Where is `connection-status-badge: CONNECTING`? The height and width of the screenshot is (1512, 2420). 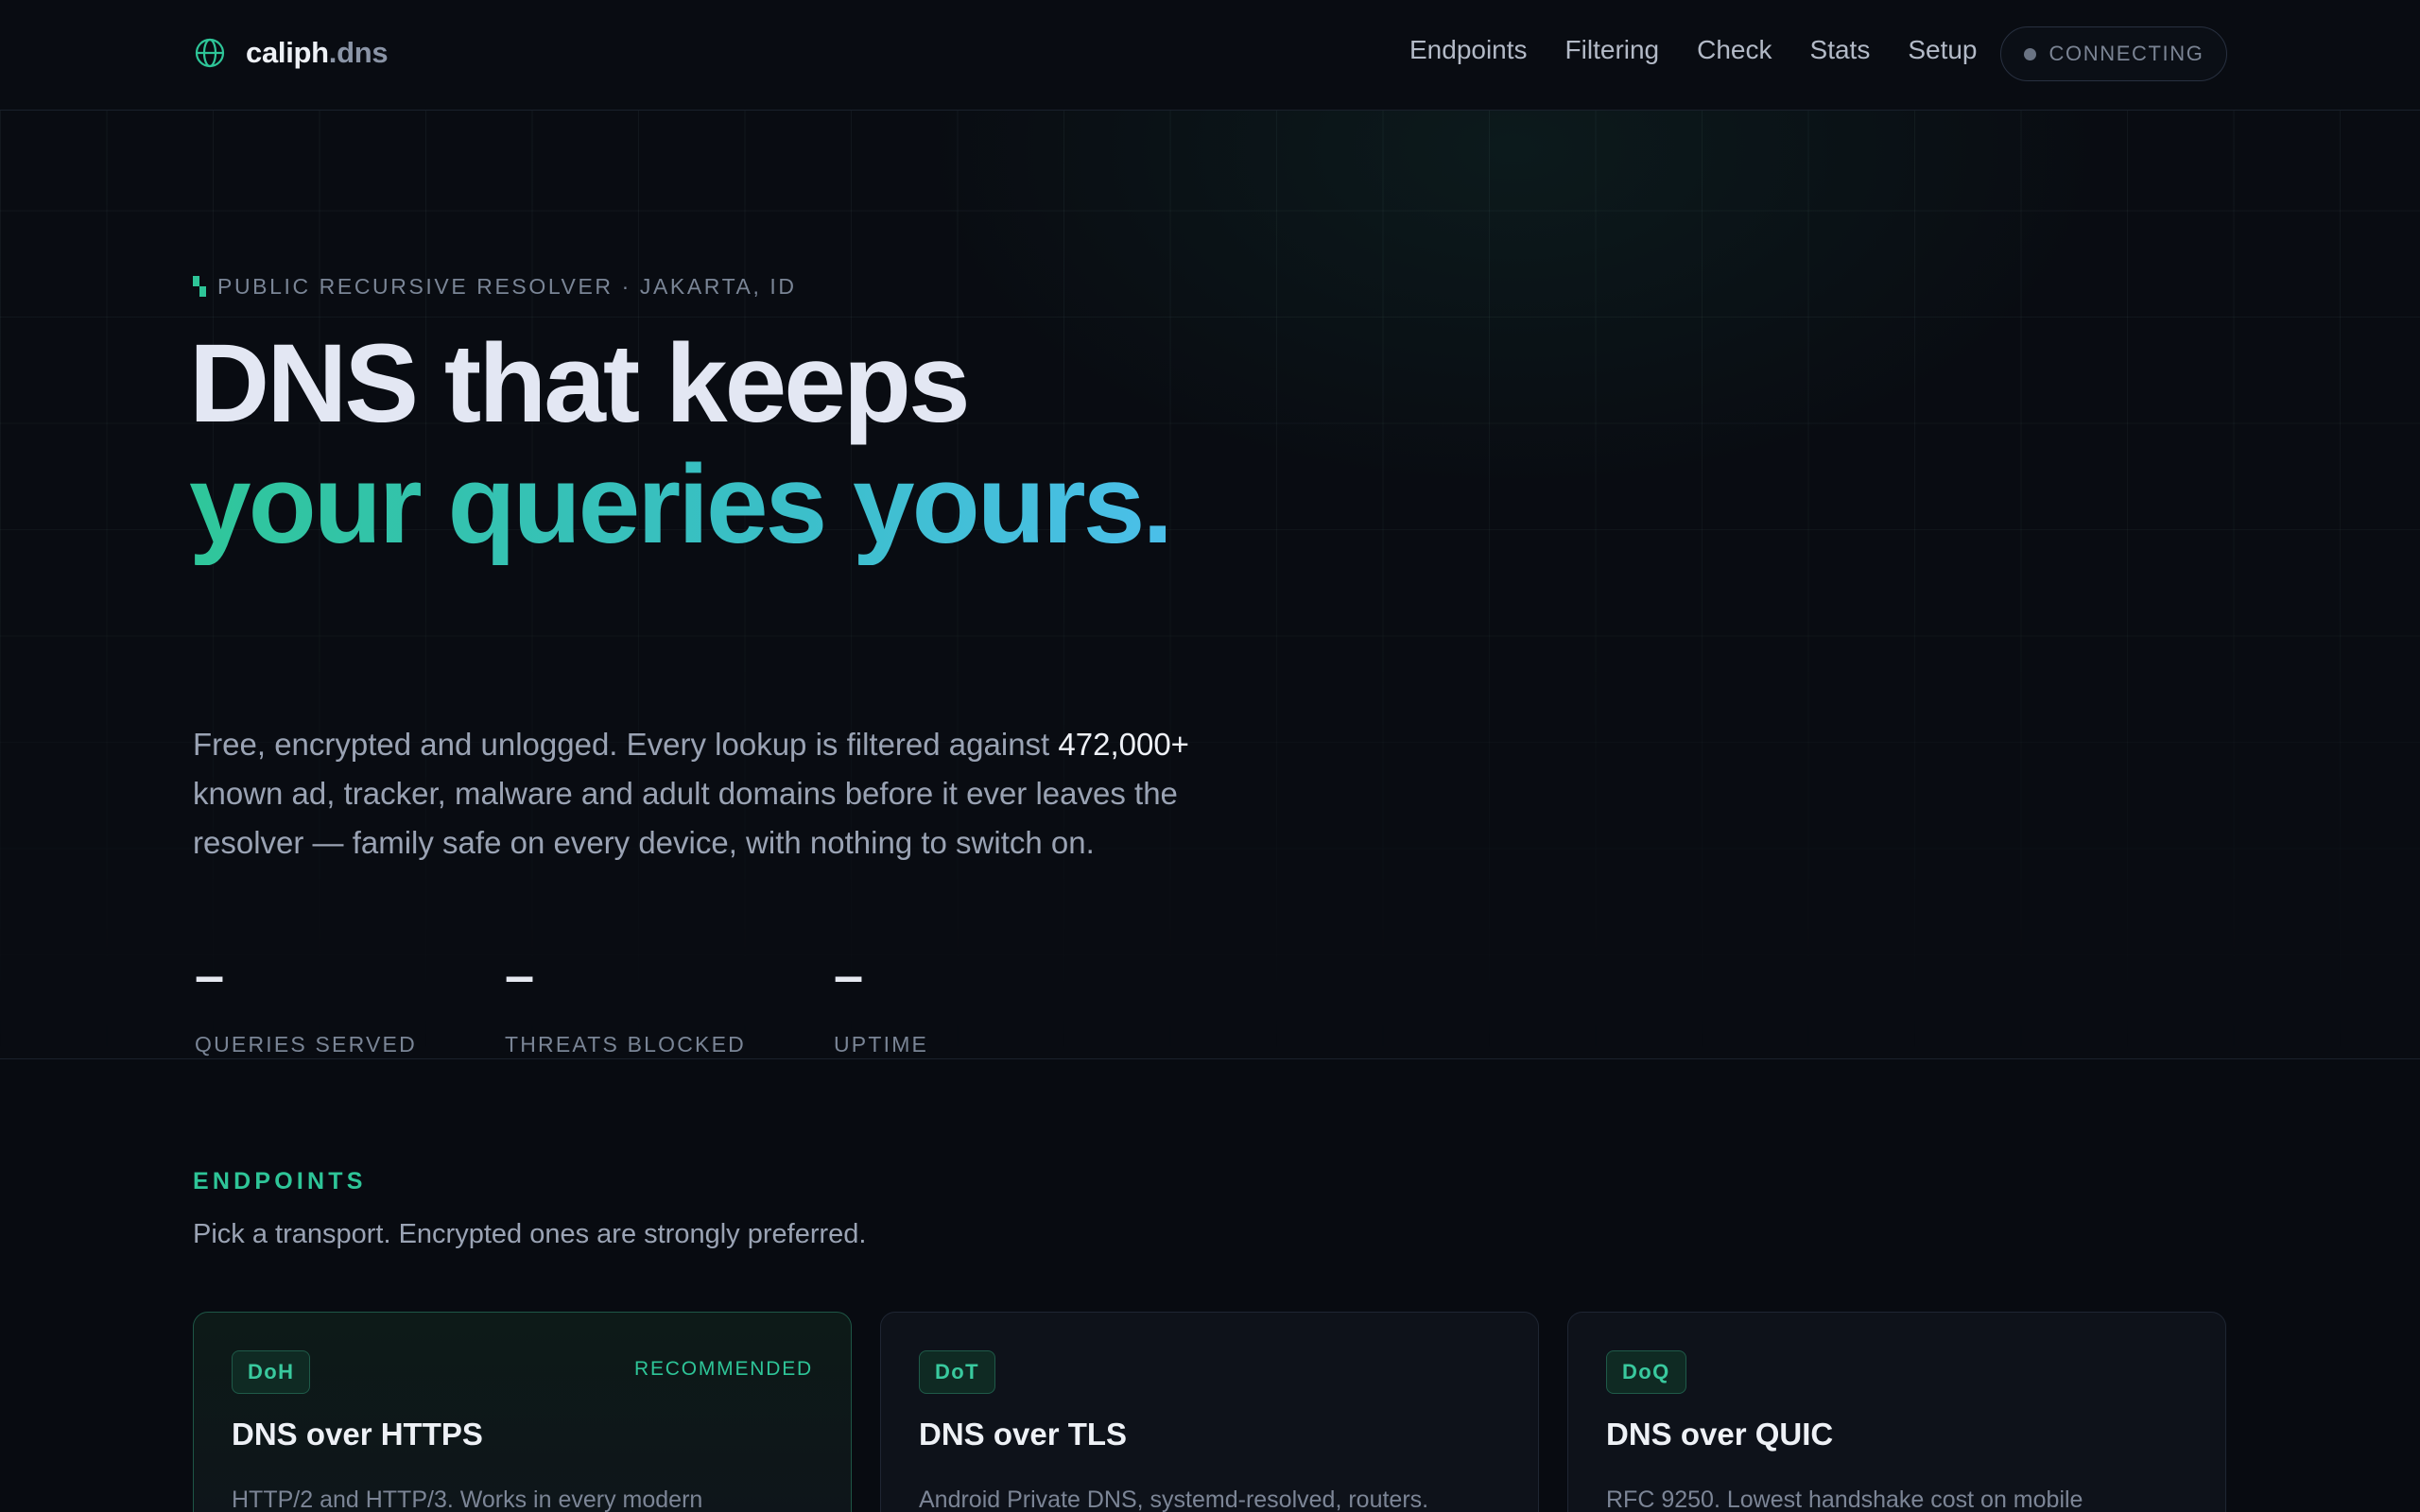 connection-status-badge: CONNECTING is located at coordinates (2113, 53).